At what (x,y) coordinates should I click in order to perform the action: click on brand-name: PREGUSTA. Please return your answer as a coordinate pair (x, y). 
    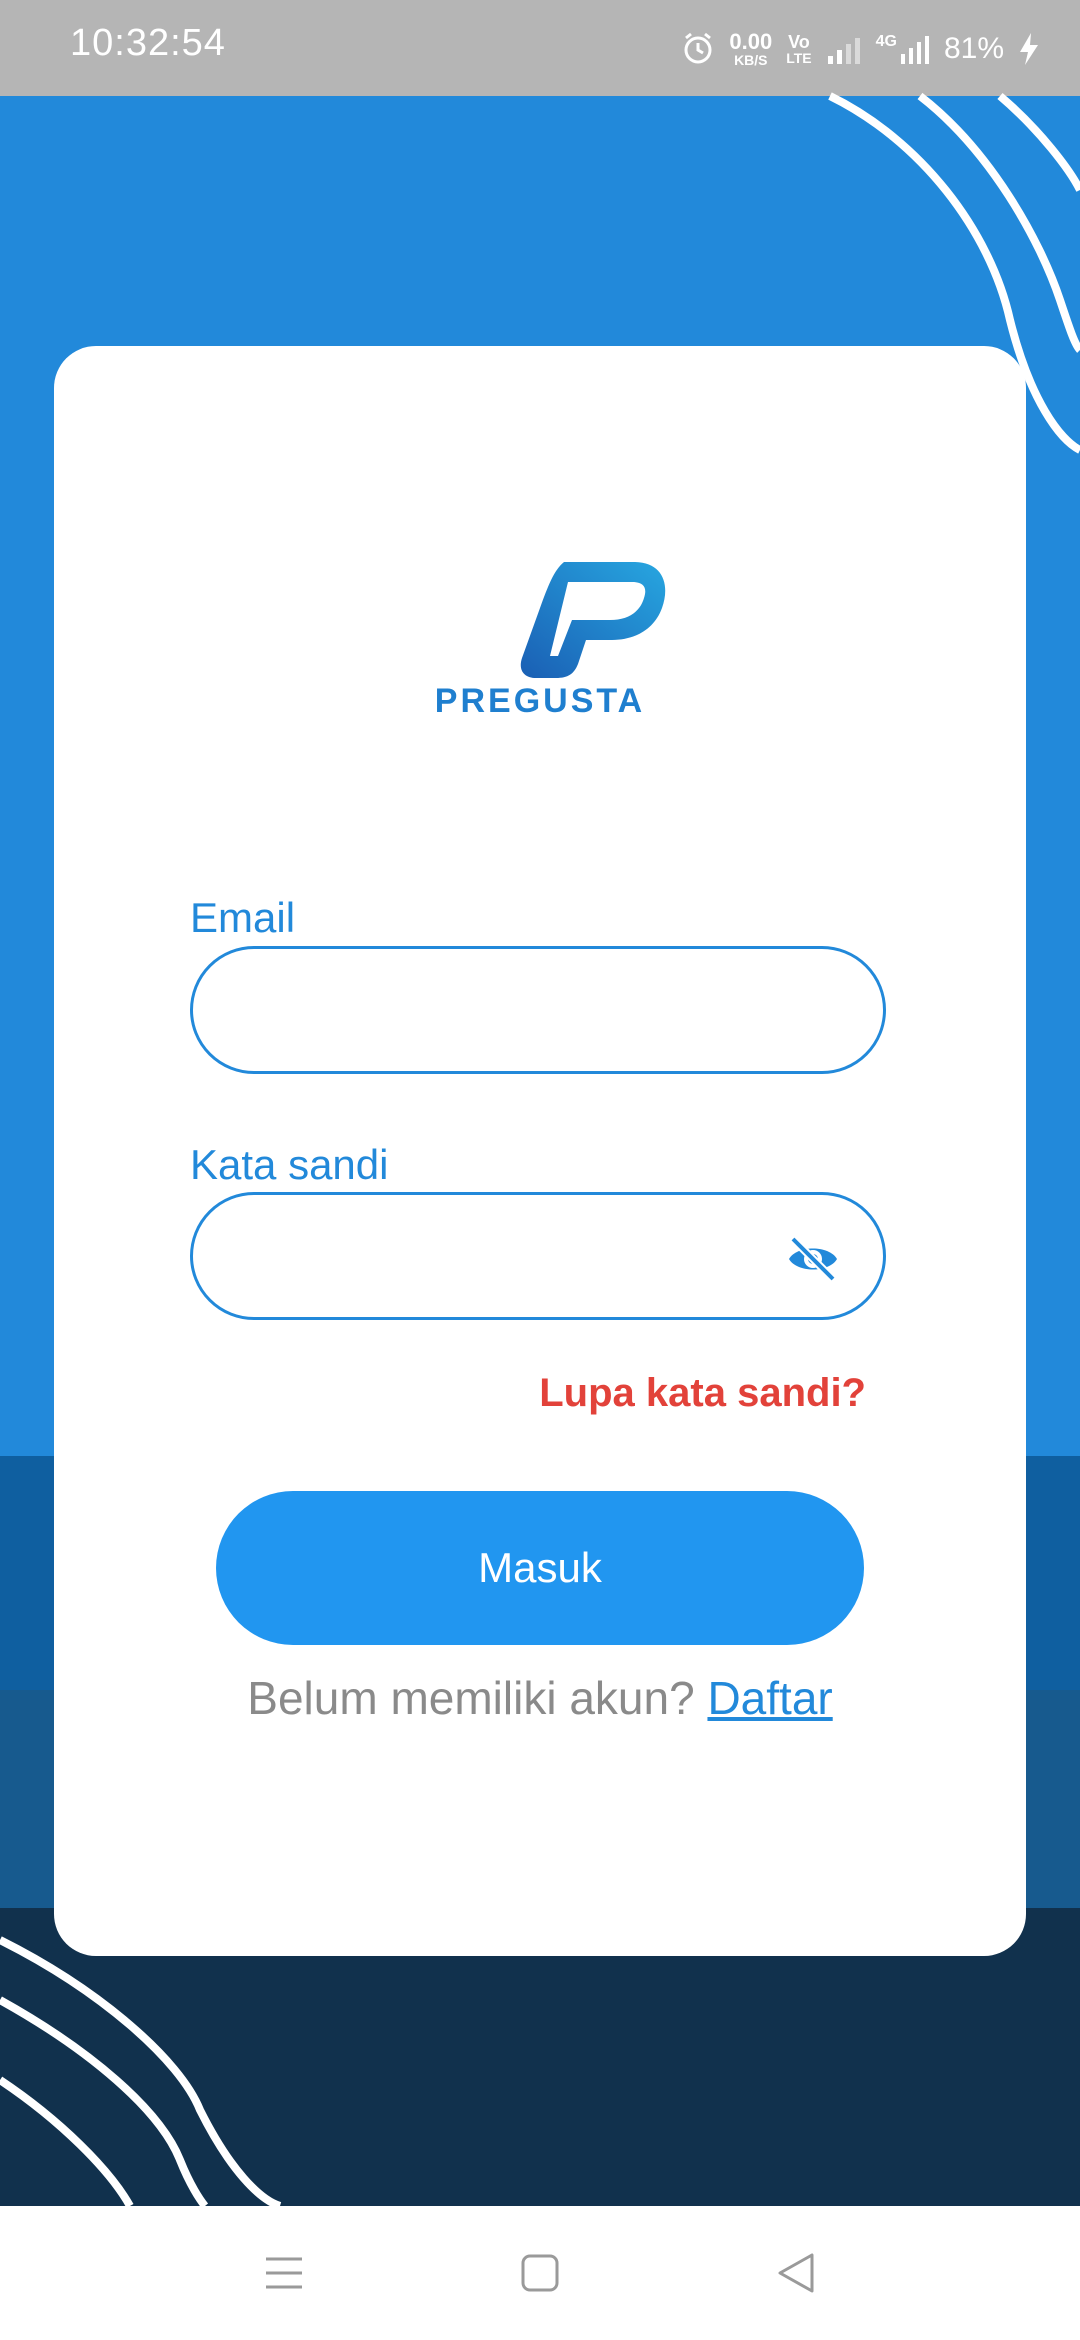
    Looking at the image, I should click on (540, 701).